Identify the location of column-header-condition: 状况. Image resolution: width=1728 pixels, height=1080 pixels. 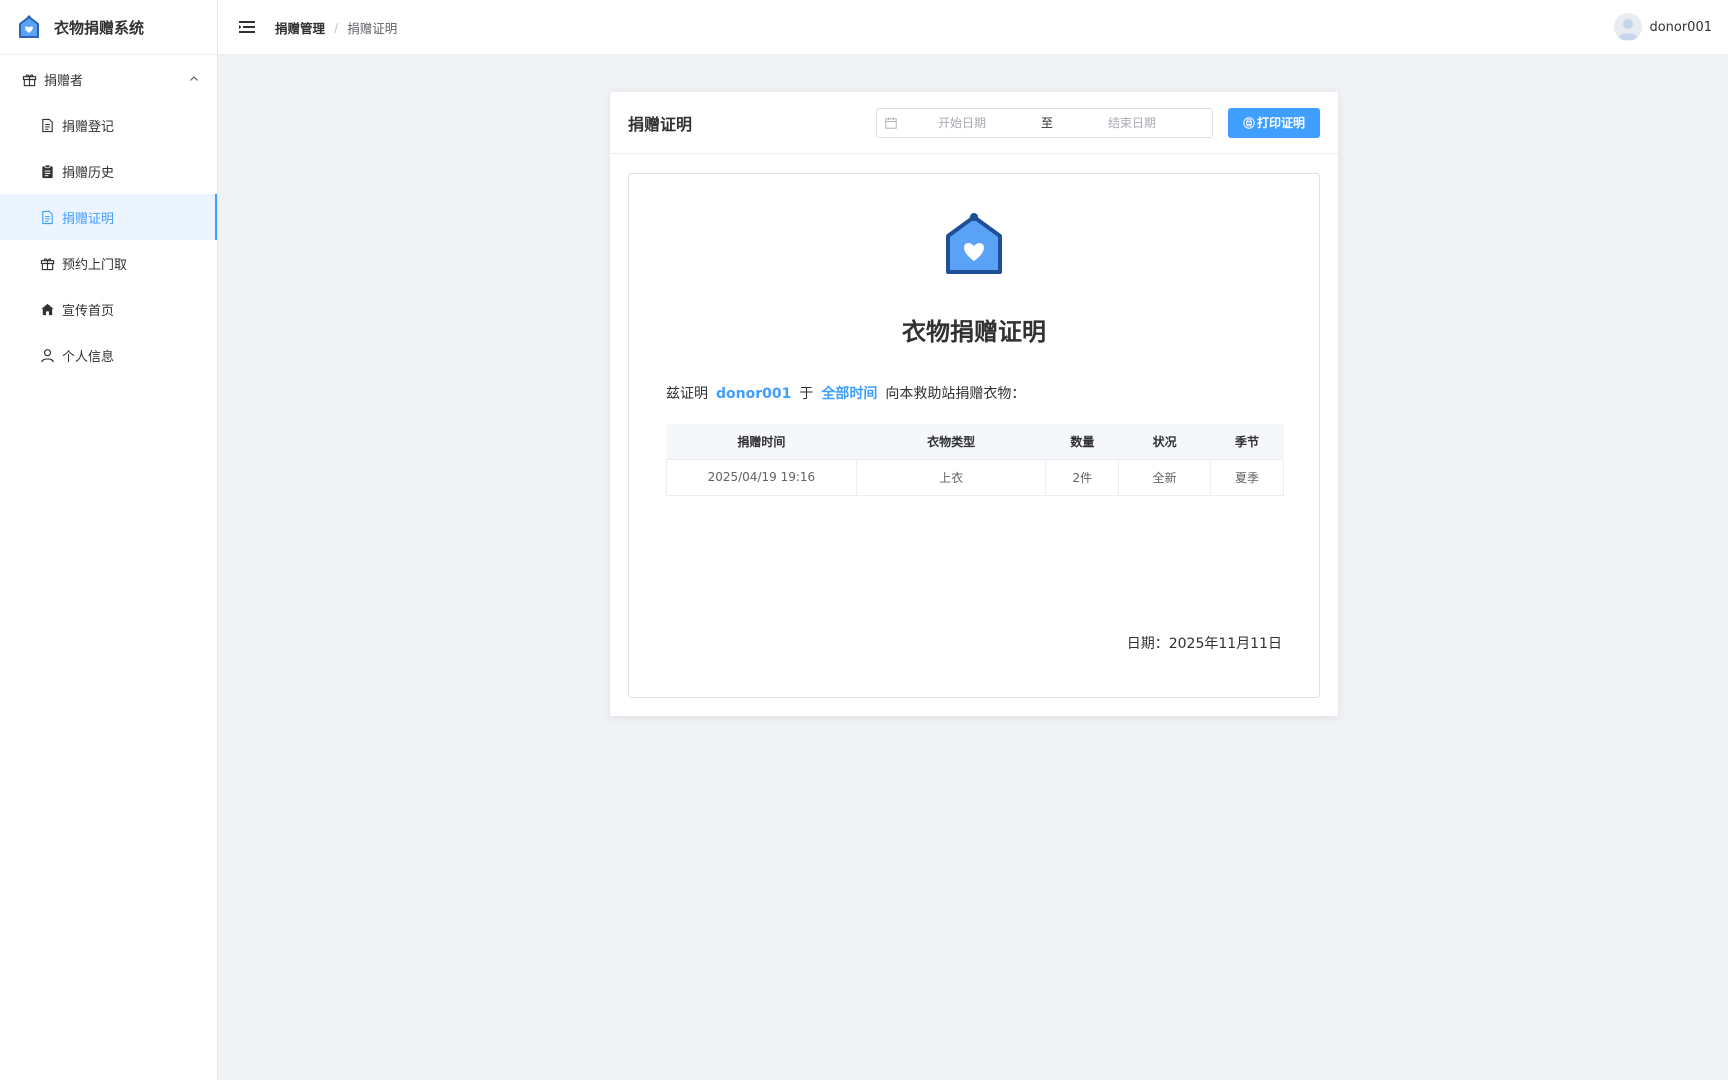
(1164, 442).